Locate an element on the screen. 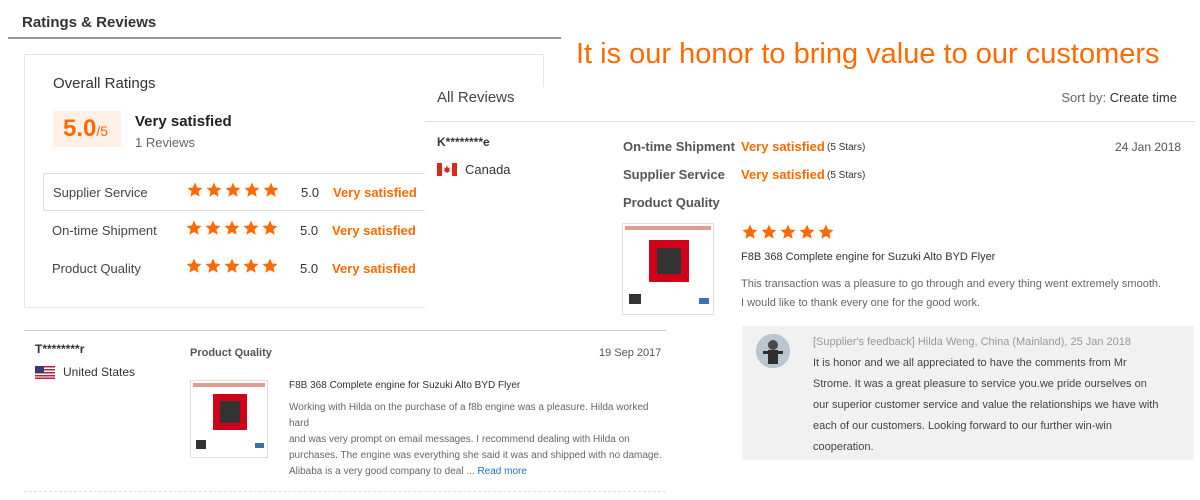  category-row-on-time-shipment: On-time Shipment 5.0 Very satisfied is located at coordinates (253, 231).